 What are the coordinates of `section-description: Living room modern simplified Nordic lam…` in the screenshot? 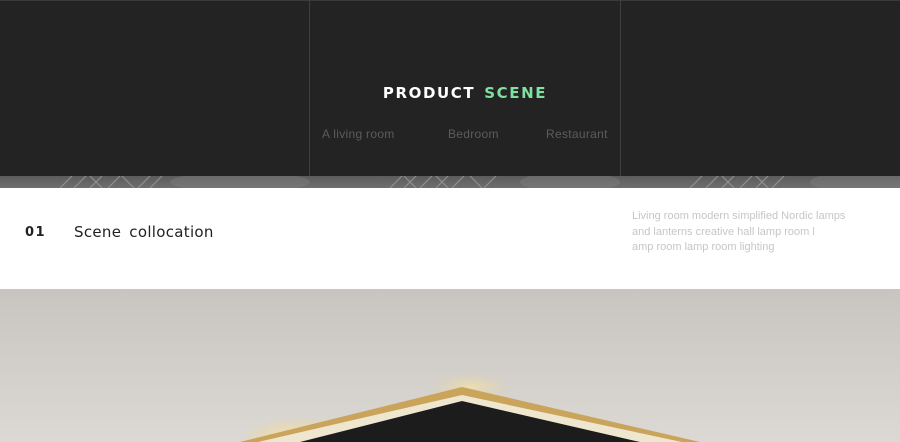 It's located at (752, 232).